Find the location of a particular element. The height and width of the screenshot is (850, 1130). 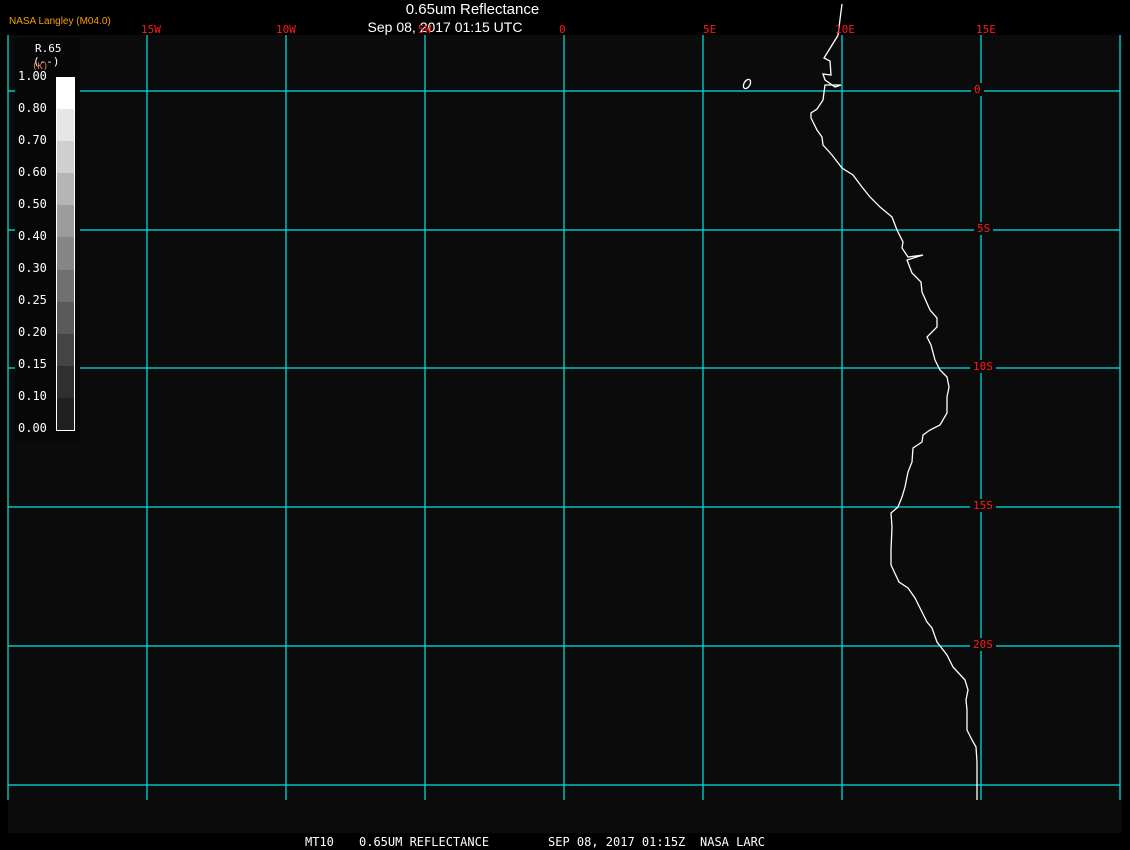

map-title: 0.65um Reflectance is located at coordinates (472, 9).